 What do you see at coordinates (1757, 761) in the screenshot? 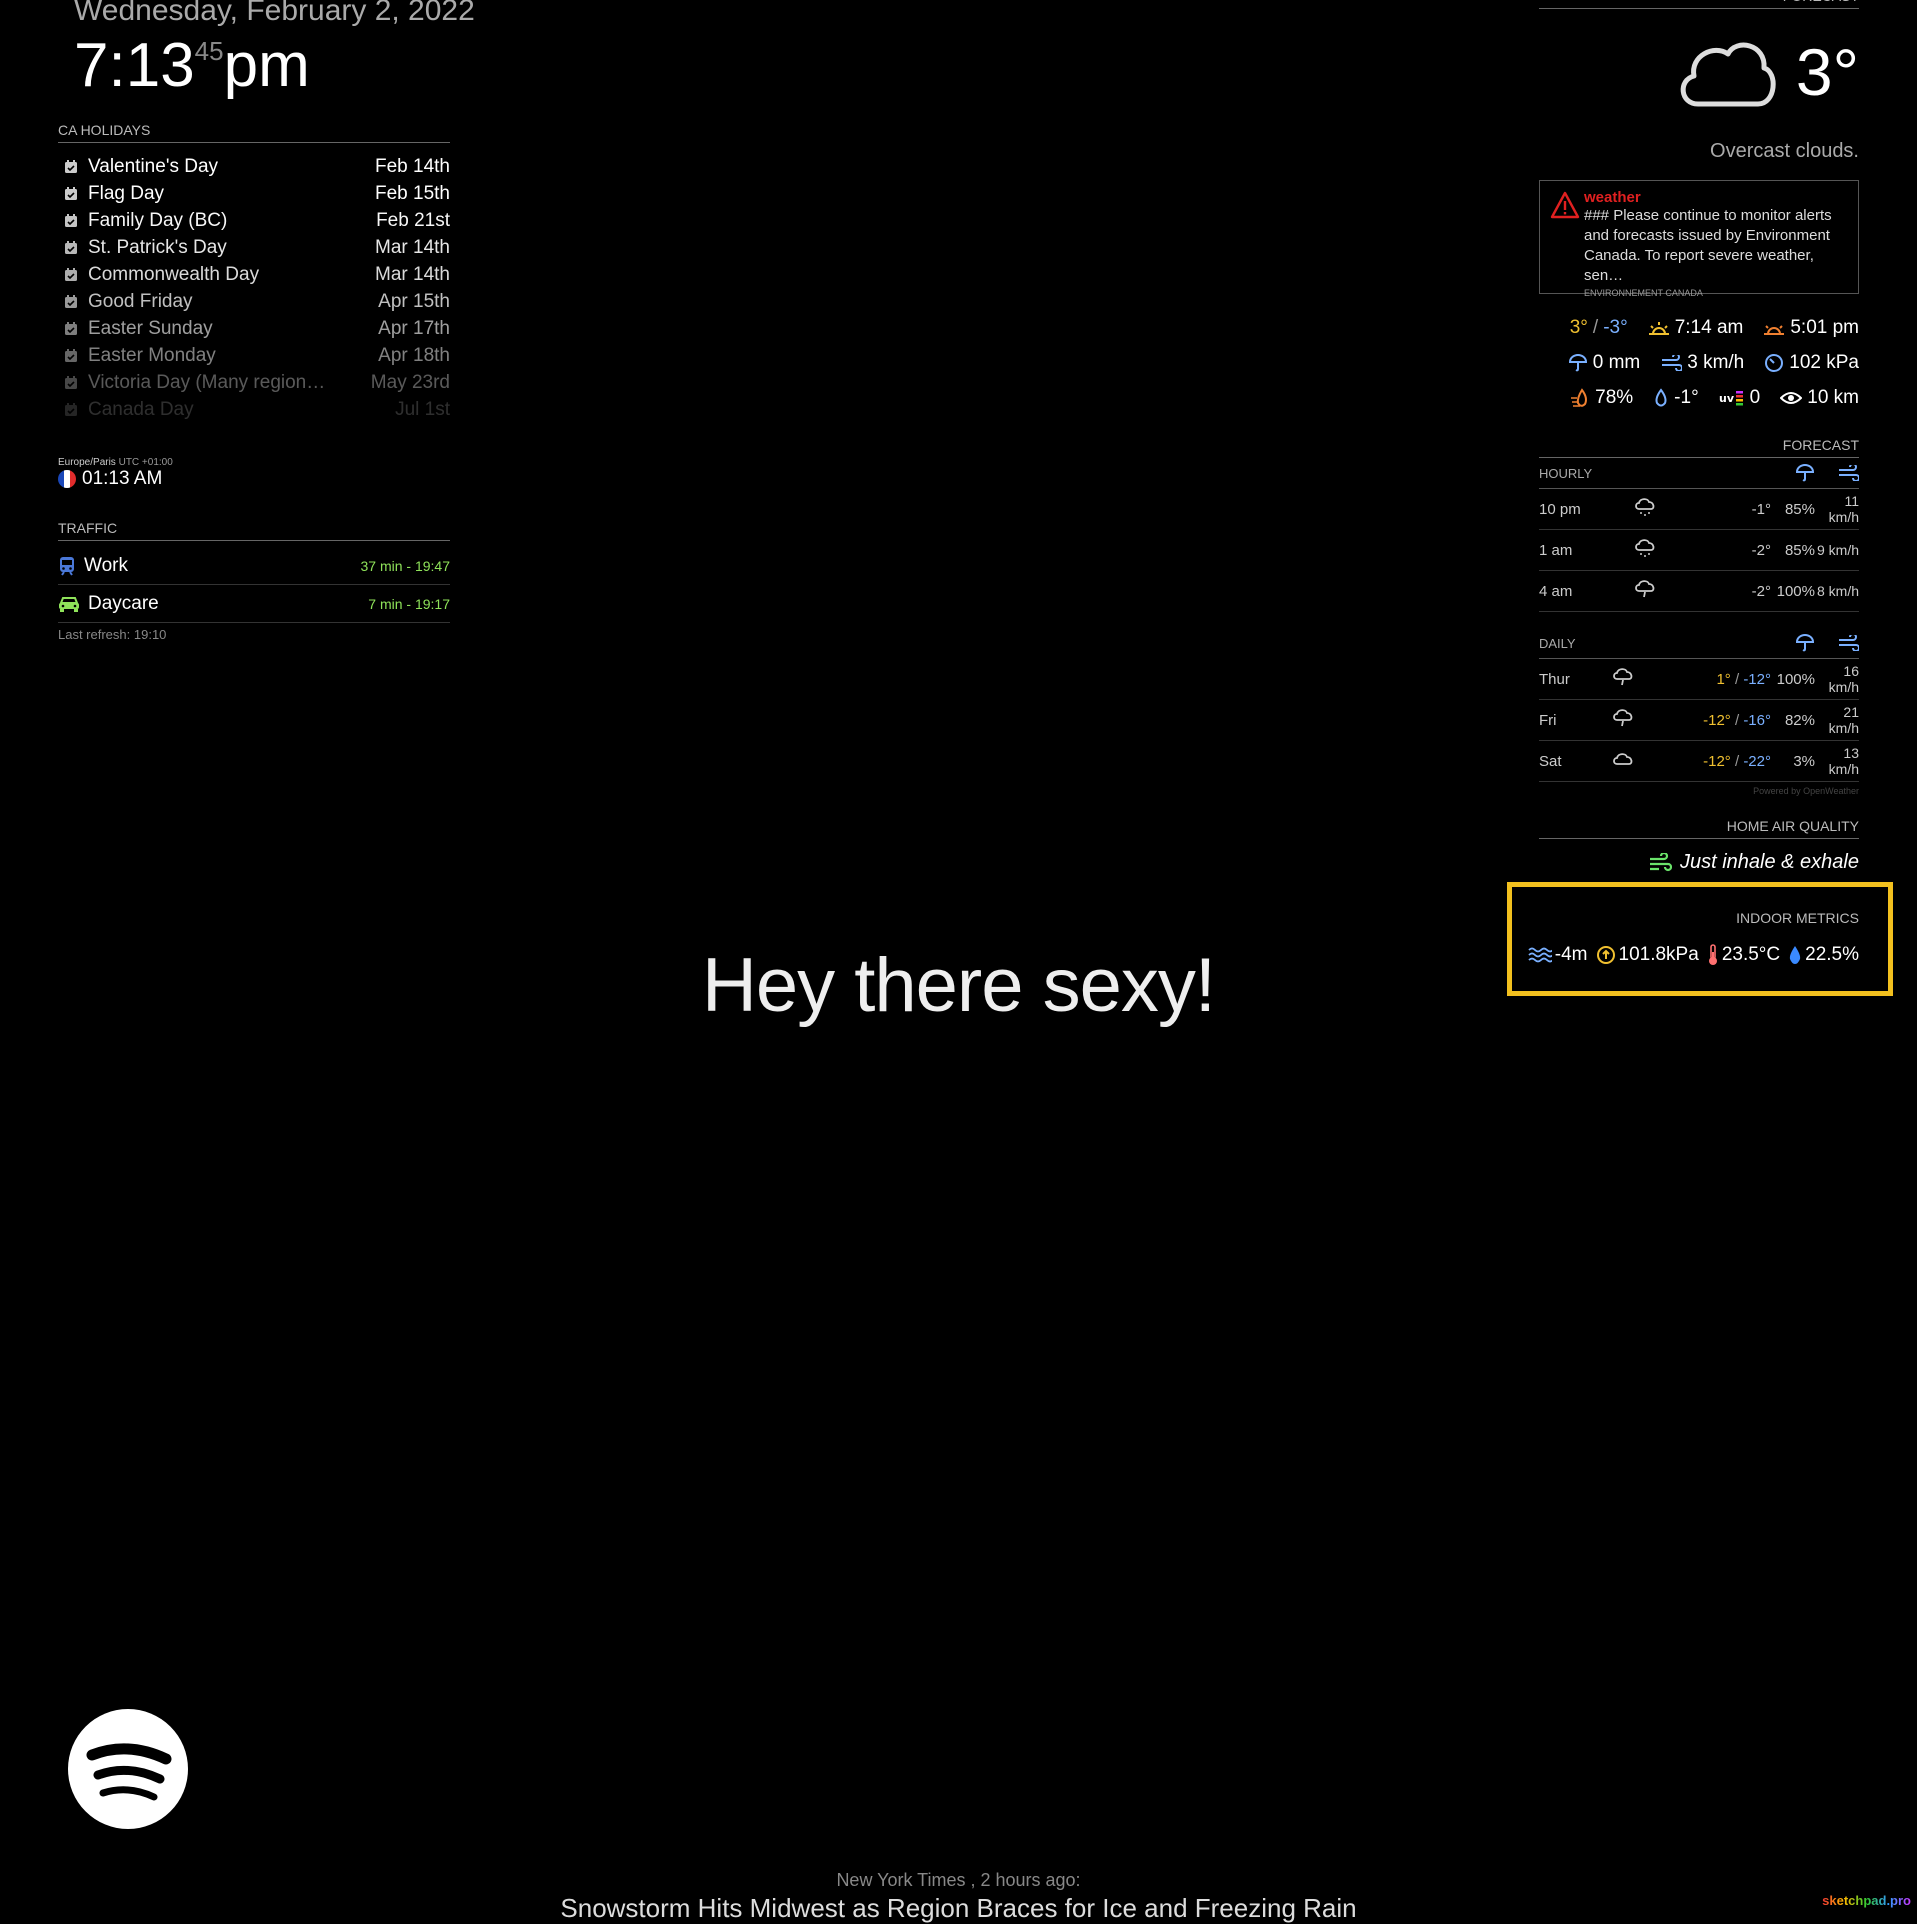
I see `daily-low: -22°` at bounding box center [1757, 761].